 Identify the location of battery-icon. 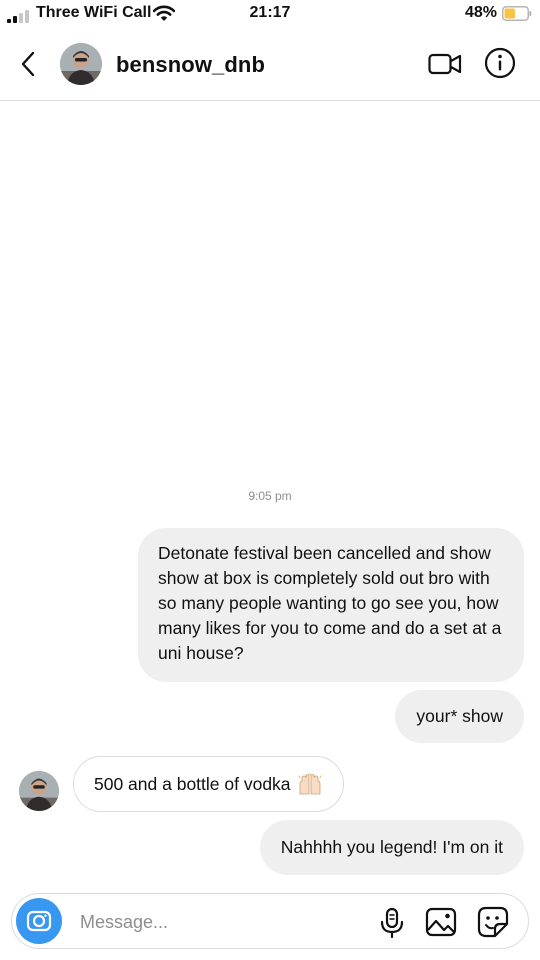
(517, 13).